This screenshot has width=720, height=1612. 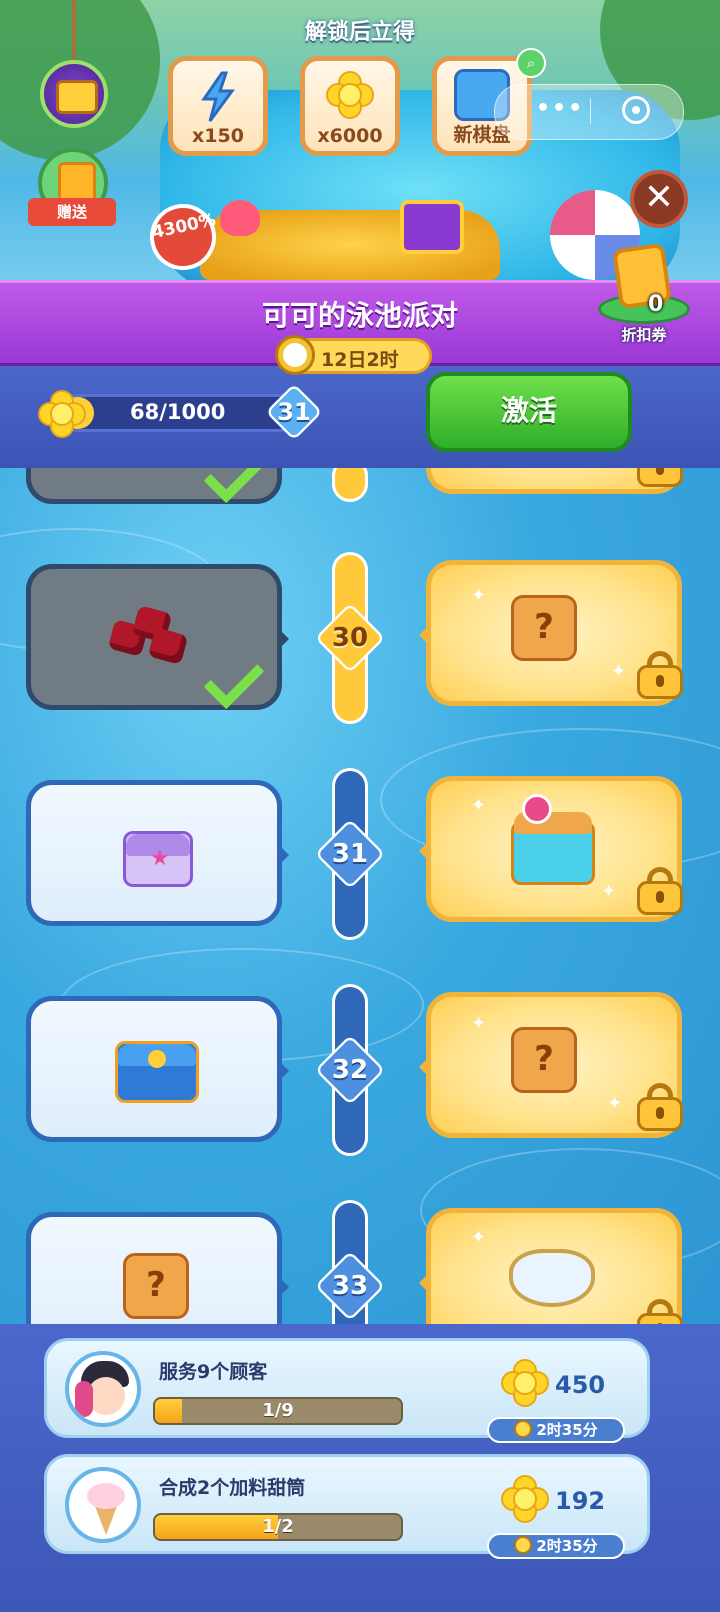 What do you see at coordinates (157, 1072) in the screenshot?
I see `blue-chest-icon` at bounding box center [157, 1072].